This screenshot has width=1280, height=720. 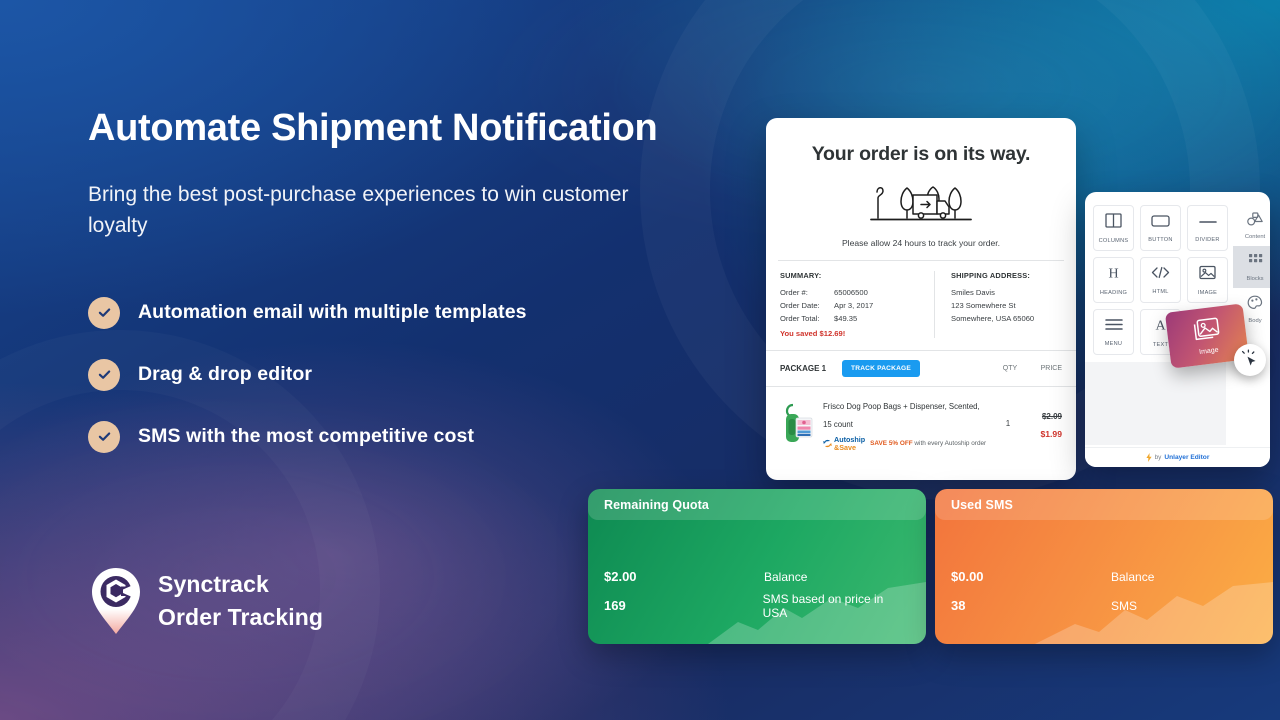 What do you see at coordinates (1160, 239) in the screenshot?
I see `tile-label: BUTTON` at bounding box center [1160, 239].